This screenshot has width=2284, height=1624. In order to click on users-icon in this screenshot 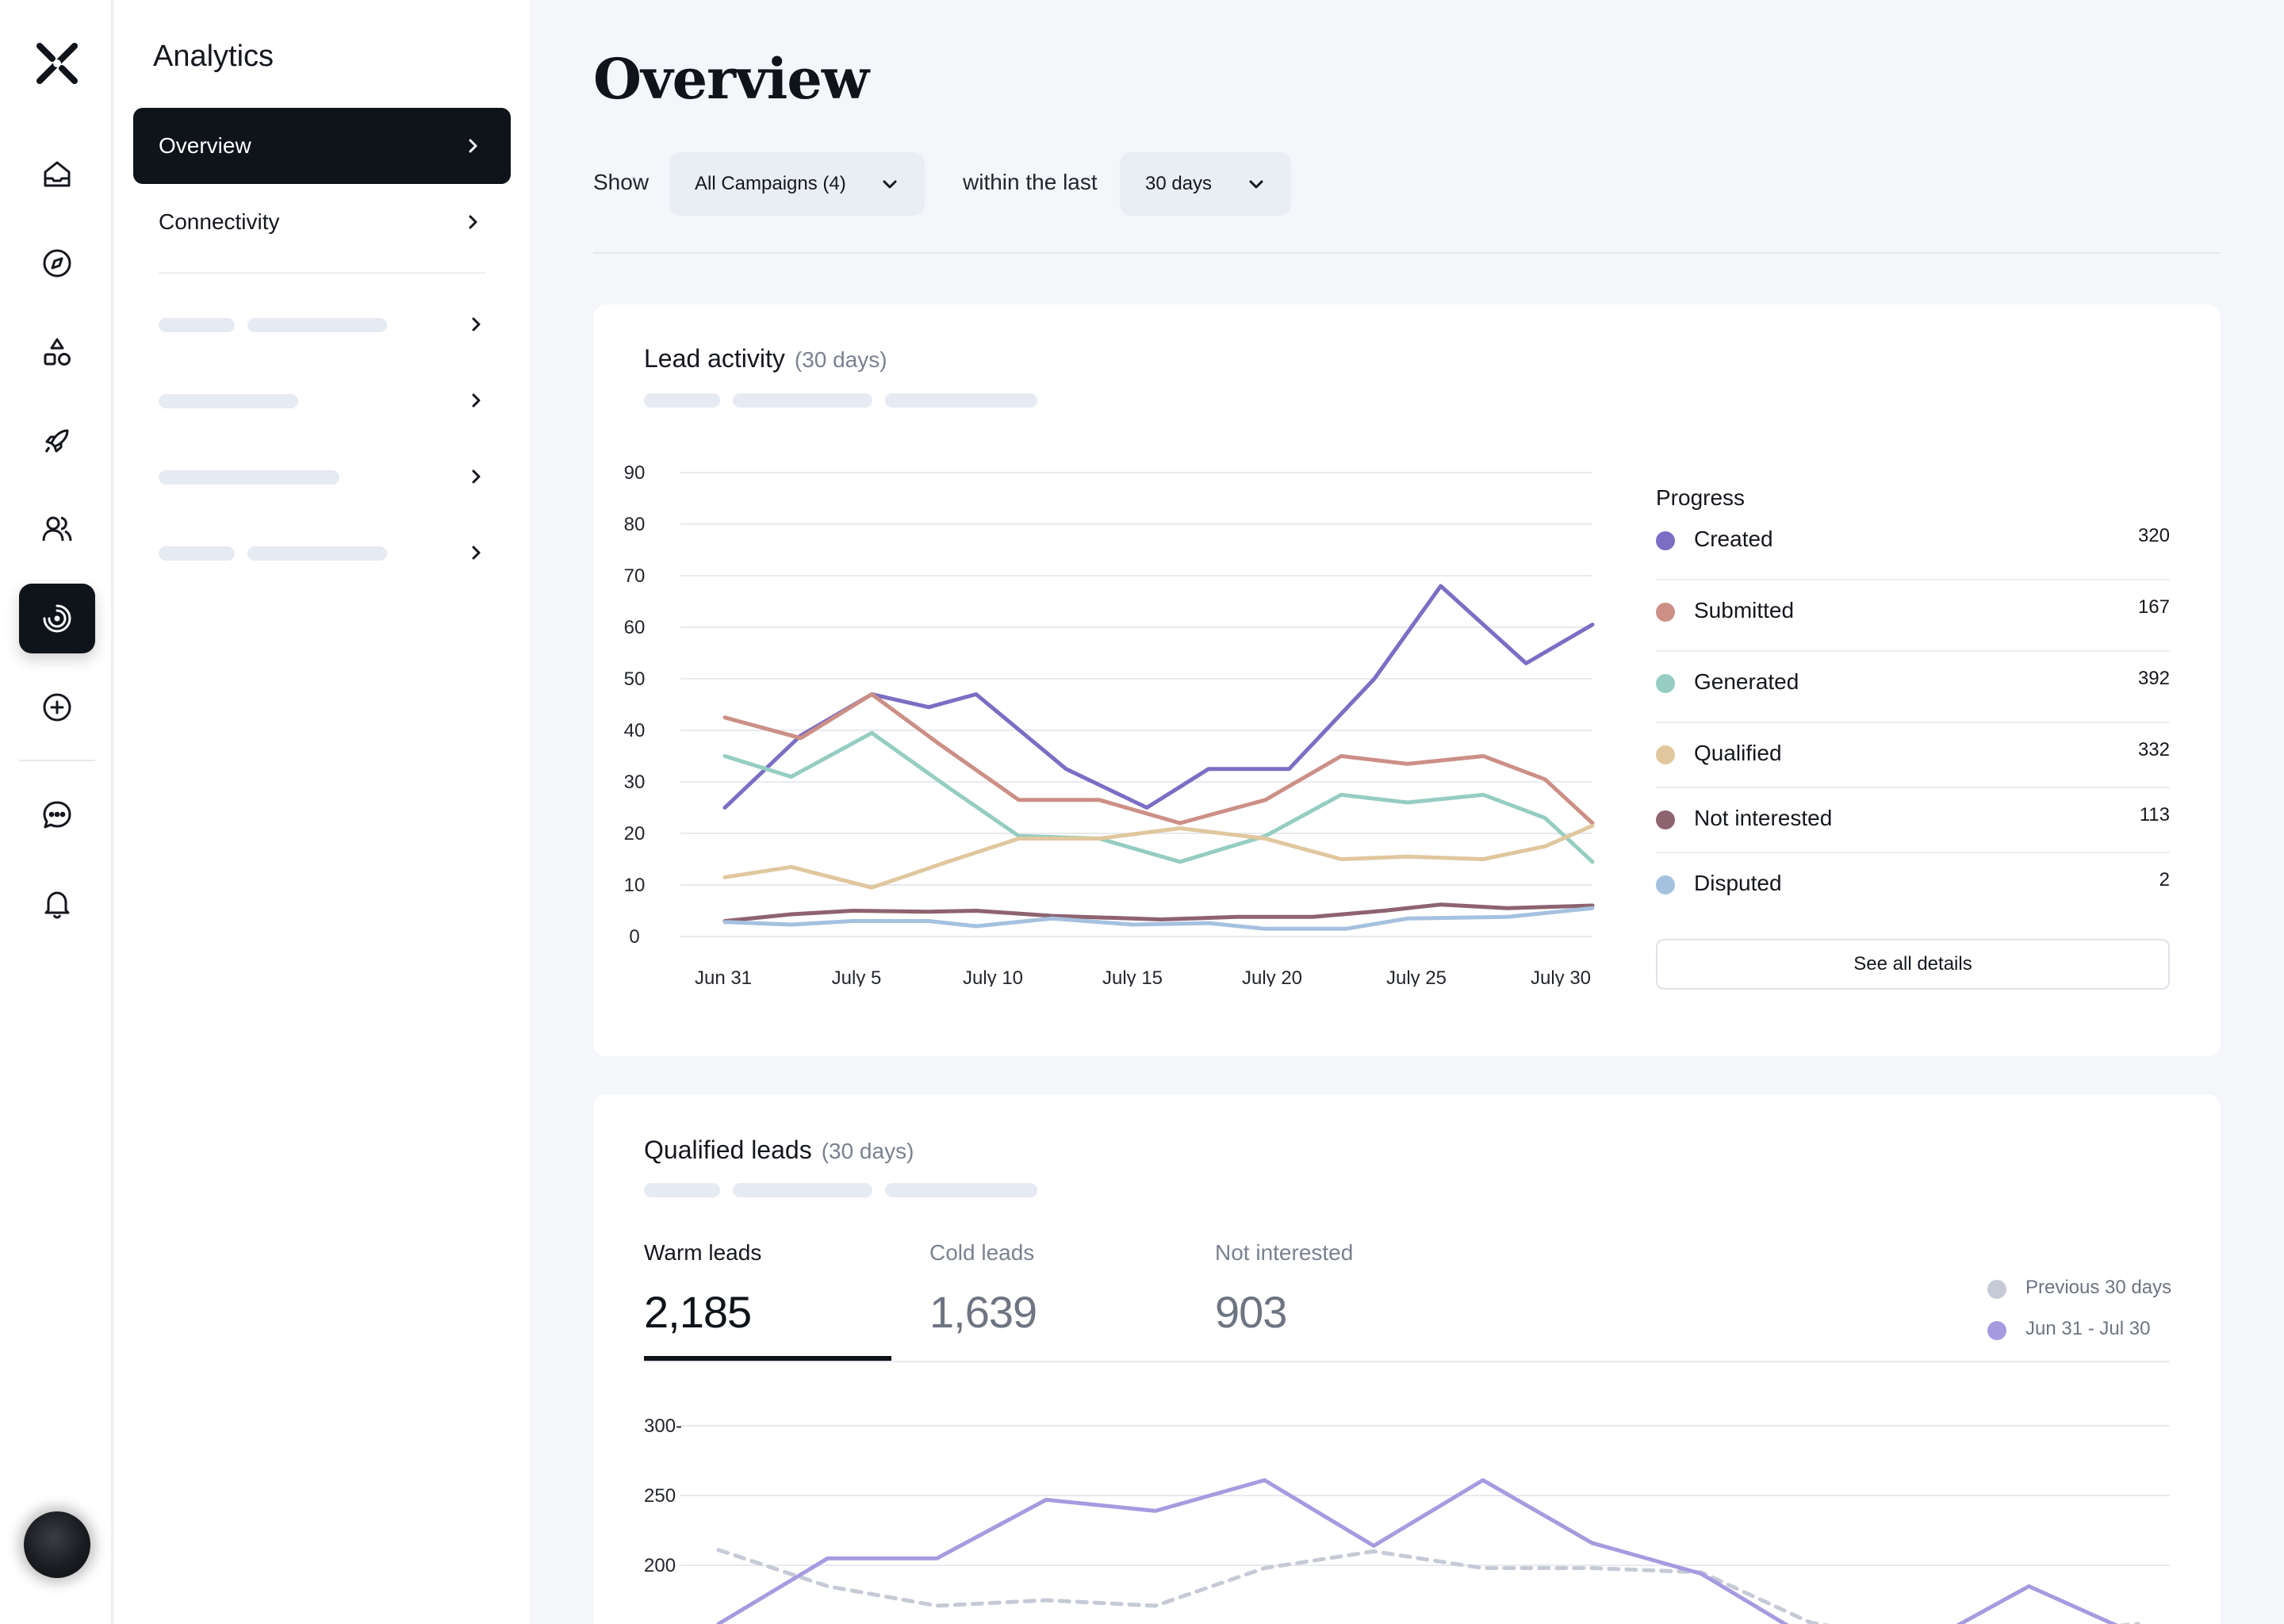, I will do `click(57, 529)`.